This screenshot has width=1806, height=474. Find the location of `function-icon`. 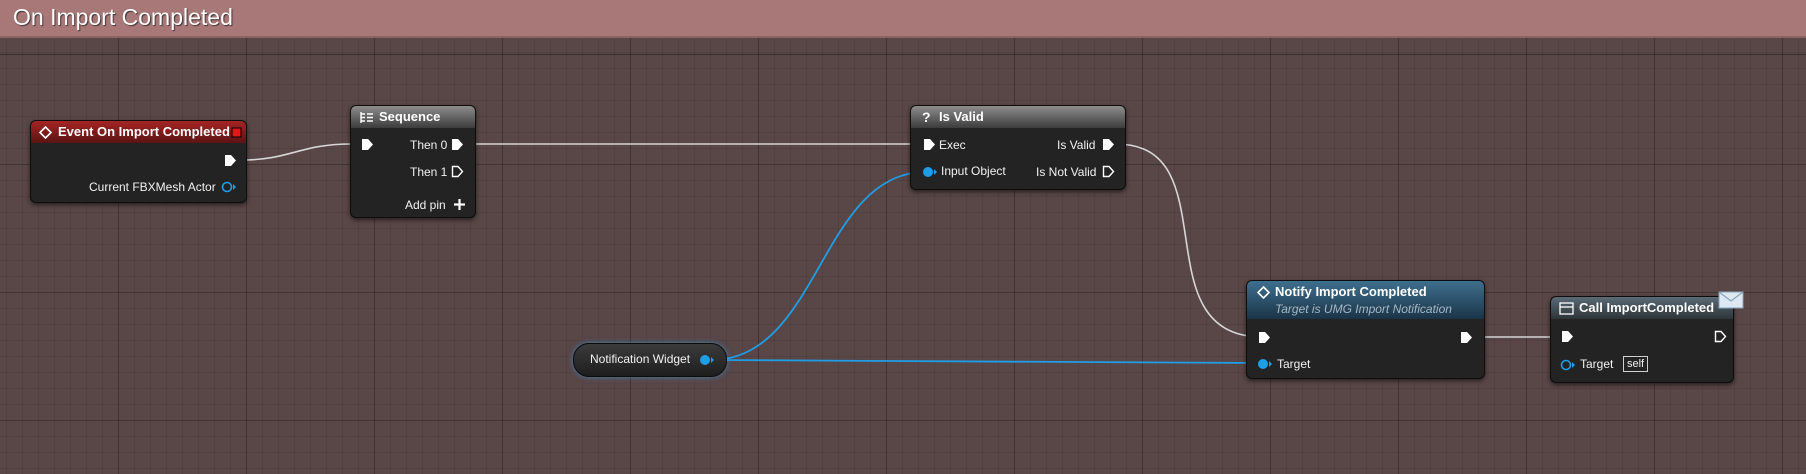

function-icon is located at coordinates (1263, 292).